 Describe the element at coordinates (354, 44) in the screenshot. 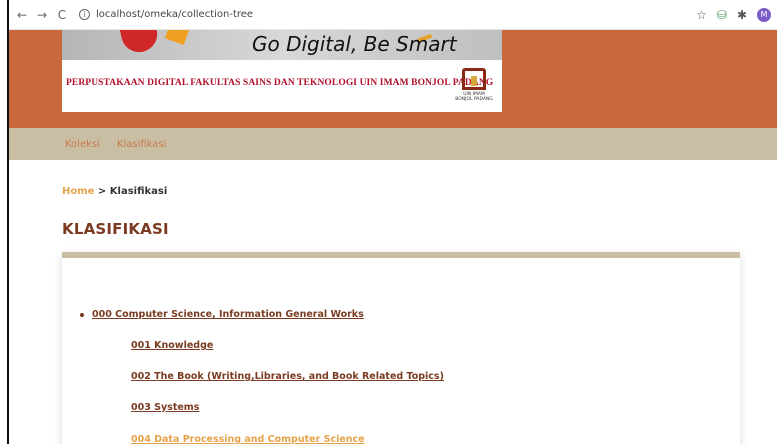

I see `banner-tagline: Go Digital, Be Smart` at that location.